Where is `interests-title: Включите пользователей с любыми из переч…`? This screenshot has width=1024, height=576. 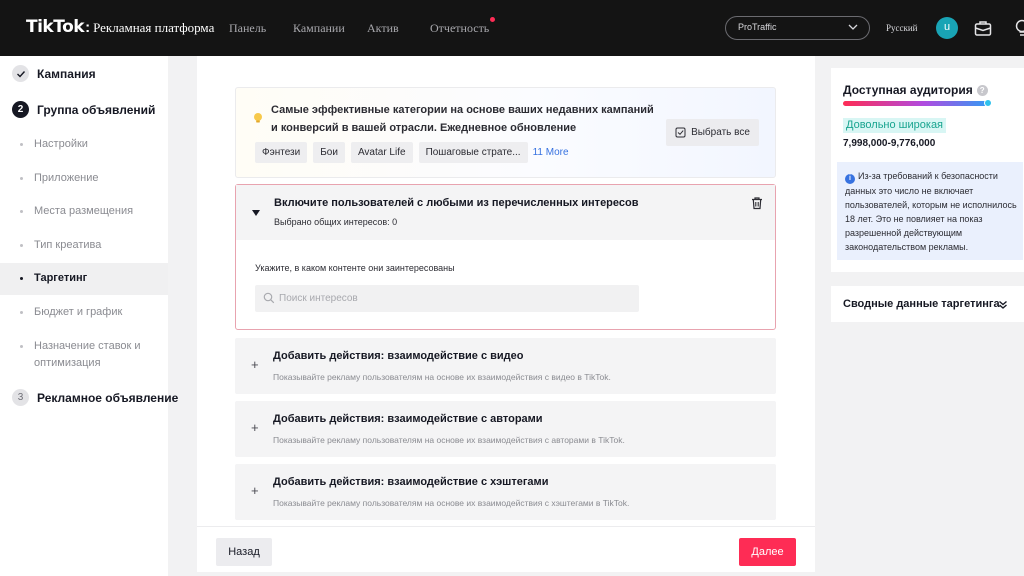
interests-title: Включите пользователей с любыми из переч… is located at coordinates (456, 203).